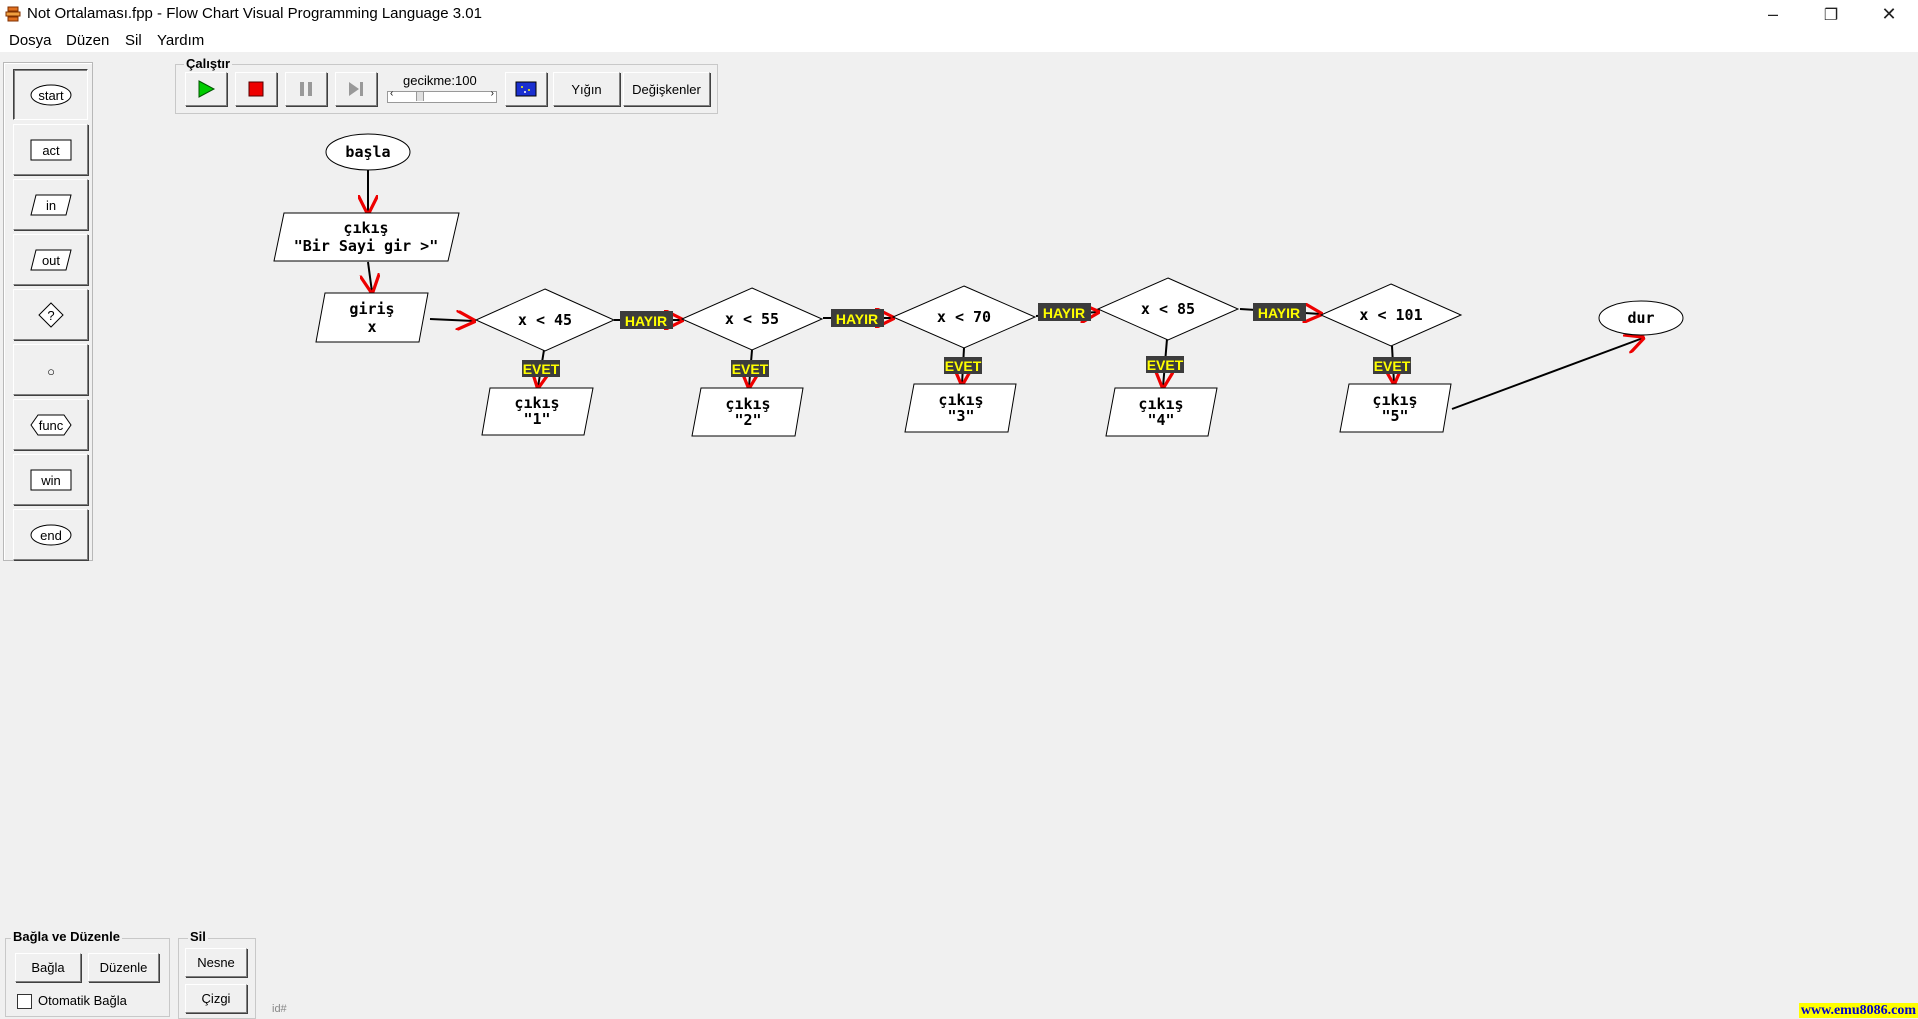  I want to click on condition-label: x < 45, so click(545, 320).